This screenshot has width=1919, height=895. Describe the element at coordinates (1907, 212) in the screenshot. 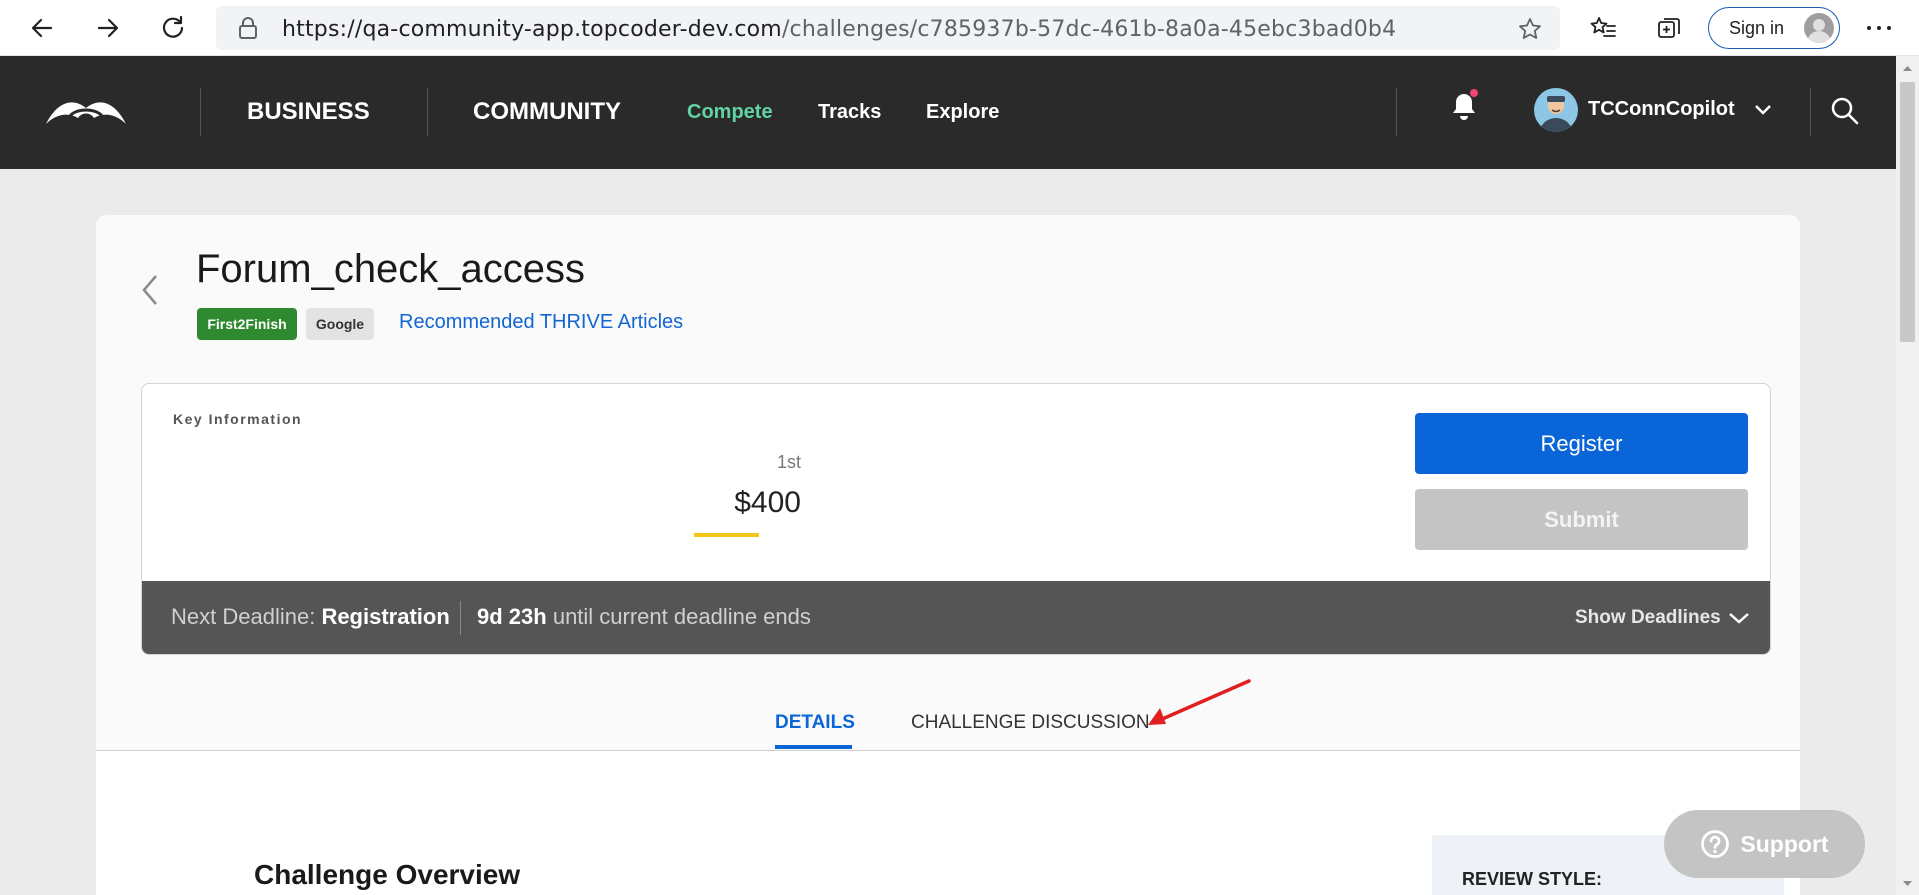

I see `scroll-thumb` at that location.